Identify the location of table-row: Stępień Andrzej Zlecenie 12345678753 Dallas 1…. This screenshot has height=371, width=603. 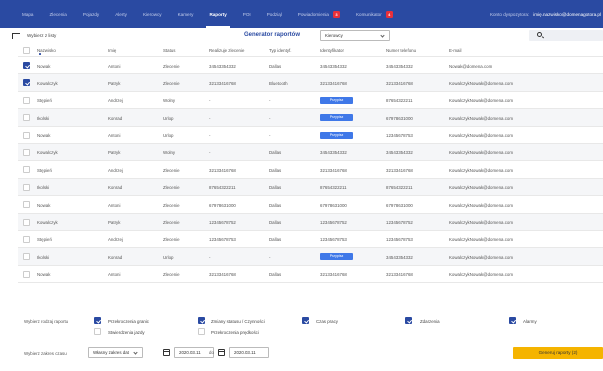
(310, 240).